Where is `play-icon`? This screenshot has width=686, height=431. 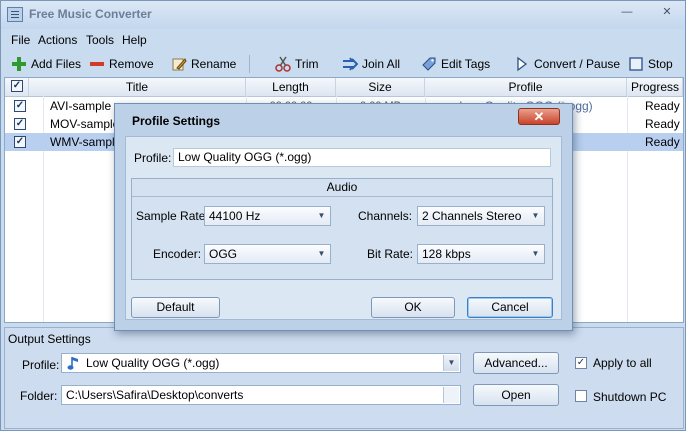 play-icon is located at coordinates (522, 64).